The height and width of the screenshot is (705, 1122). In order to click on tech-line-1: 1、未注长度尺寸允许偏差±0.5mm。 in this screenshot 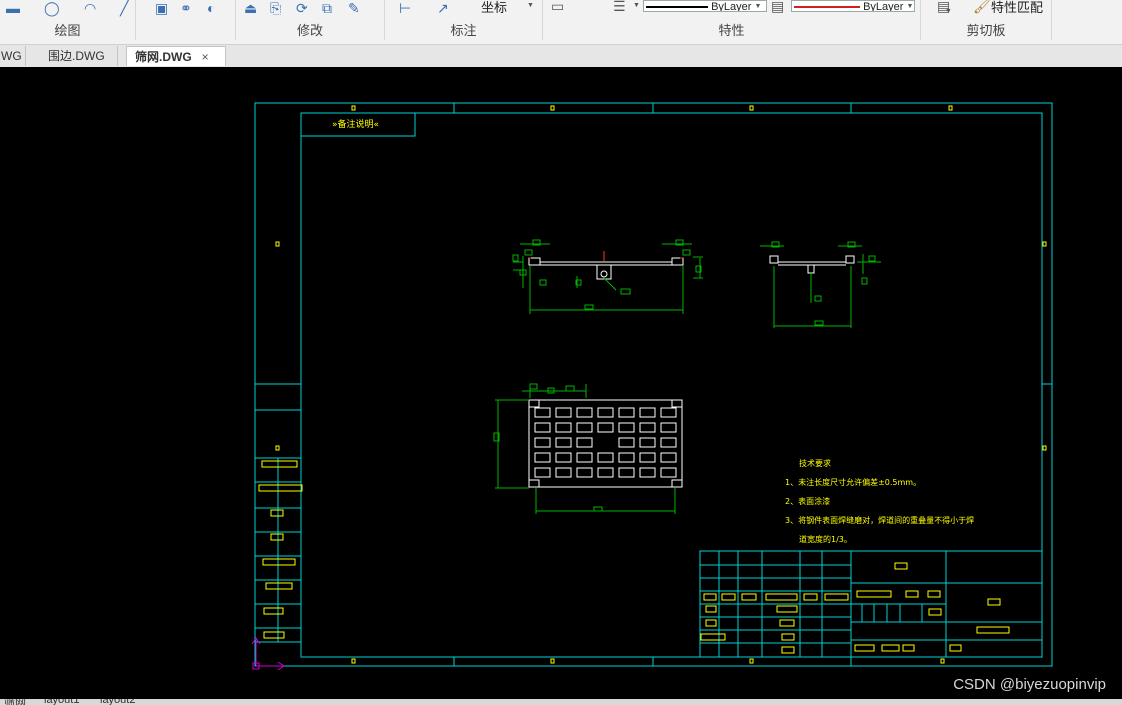, I will do `click(853, 482)`.